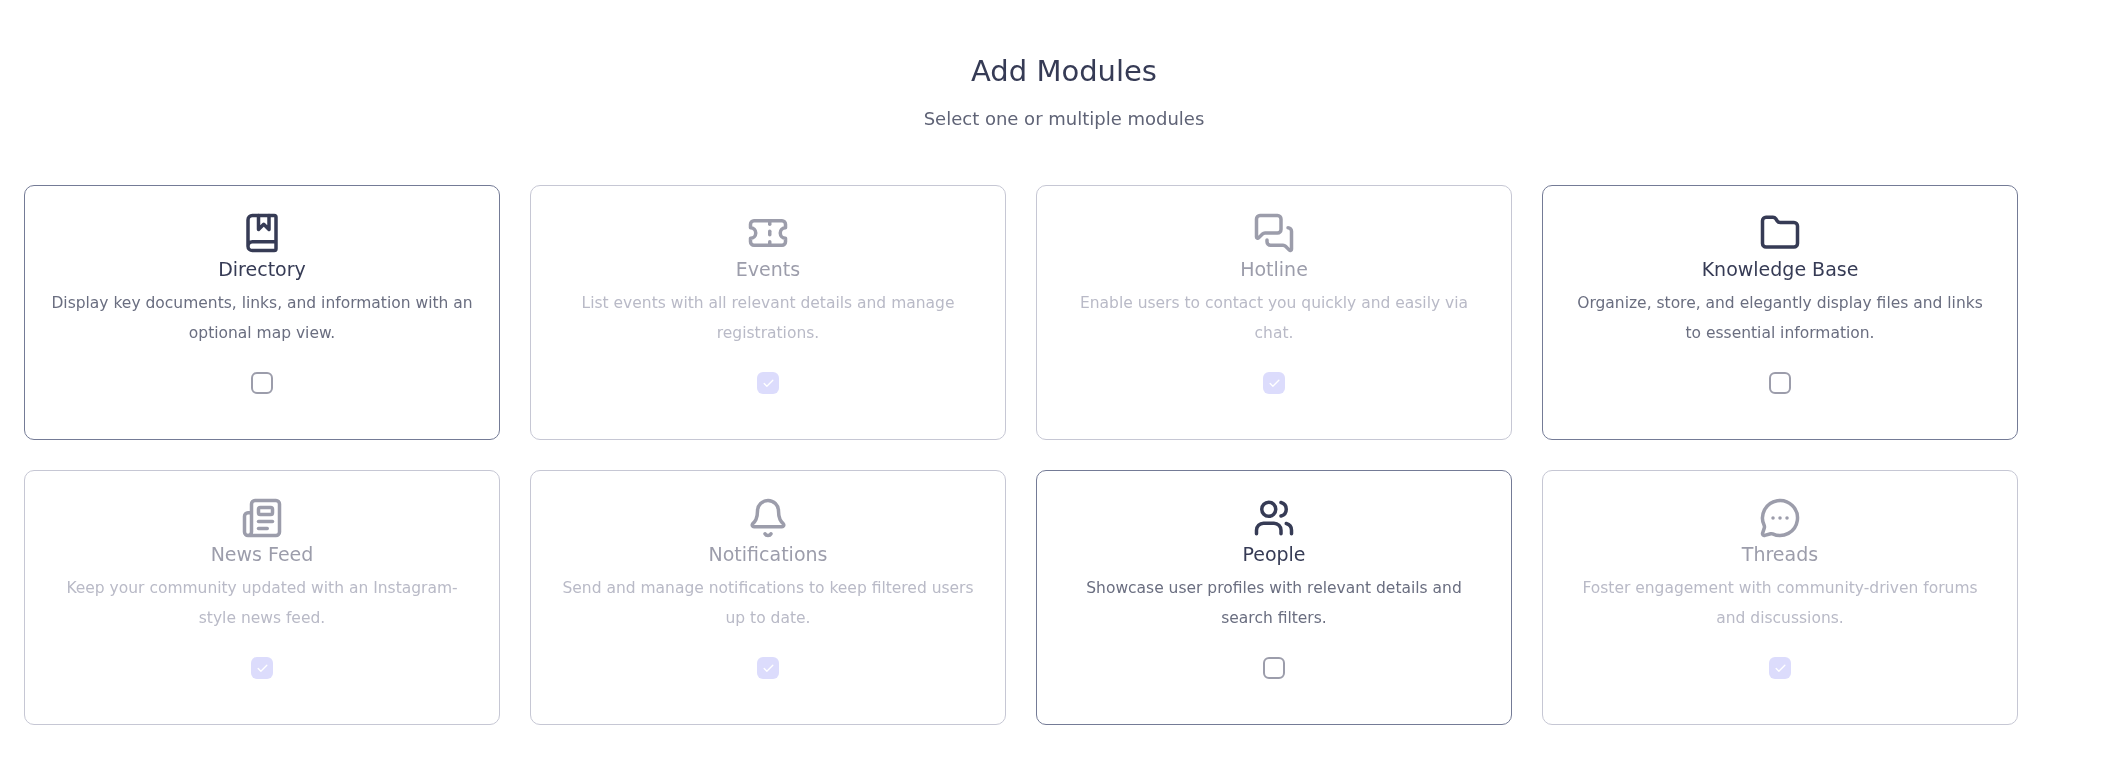 The image size is (2128, 778). What do you see at coordinates (1274, 233) in the screenshot?
I see `chat-bubbles-icon` at bounding box center [1274, 233].